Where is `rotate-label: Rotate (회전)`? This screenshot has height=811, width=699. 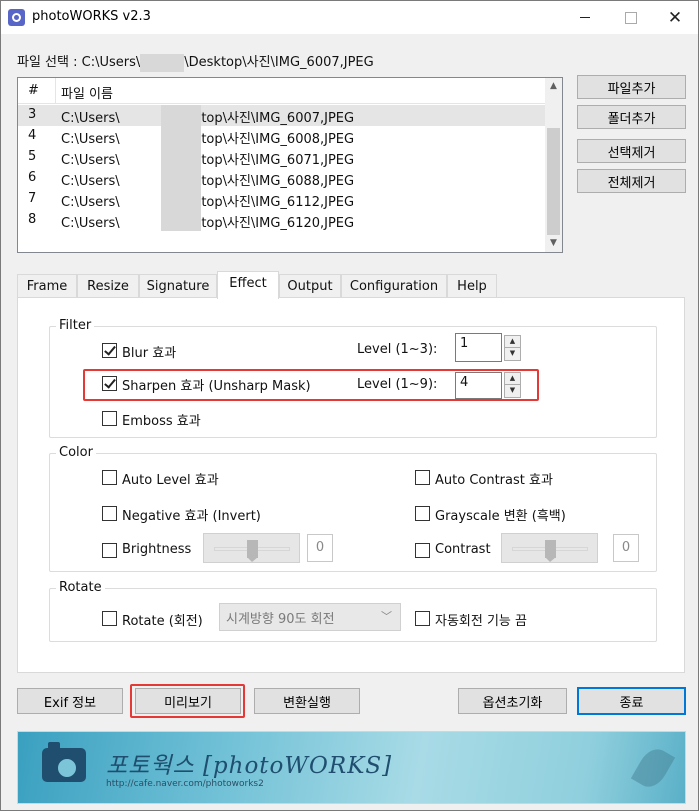
rotate-label: Rotate (회전) is located at coordinates (162, 621).